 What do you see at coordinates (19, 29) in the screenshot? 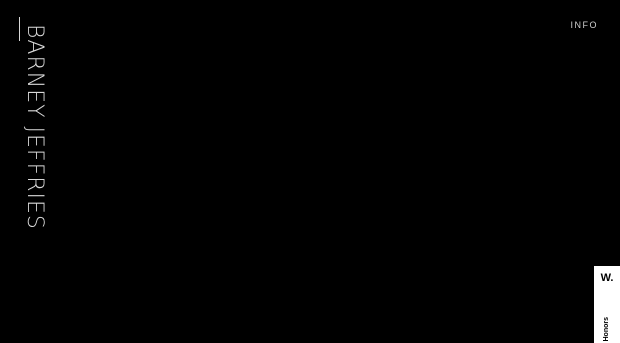
I see `title-underline` at bounding box center [19, 29].